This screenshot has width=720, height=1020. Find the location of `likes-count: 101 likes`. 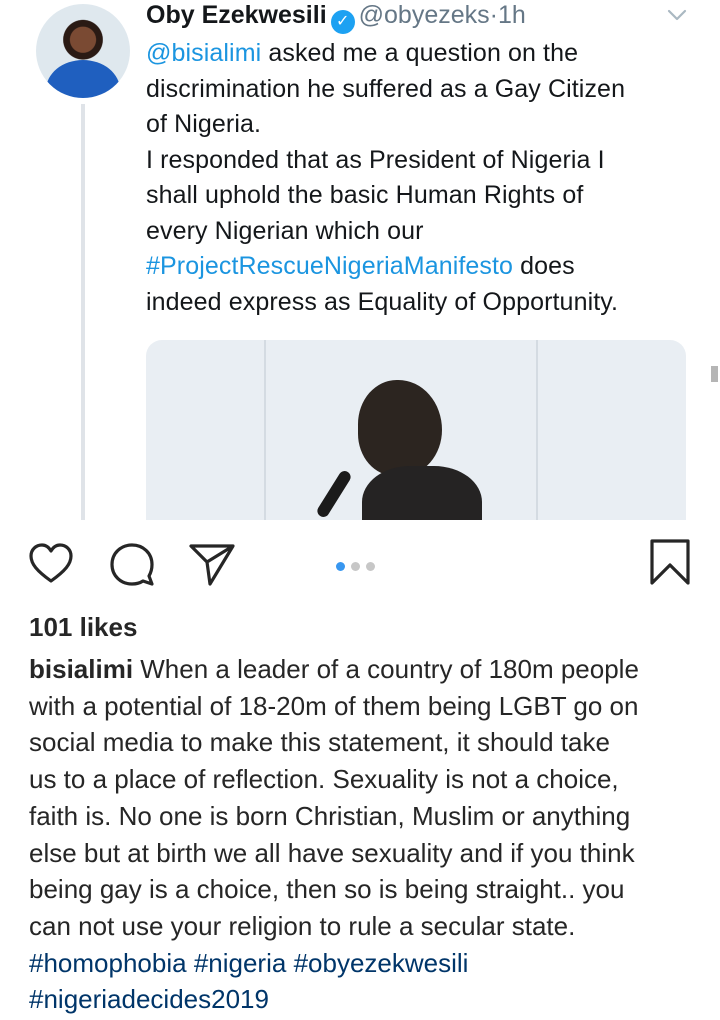

likes-count: 101 likes is located at coordinates (83, 627).